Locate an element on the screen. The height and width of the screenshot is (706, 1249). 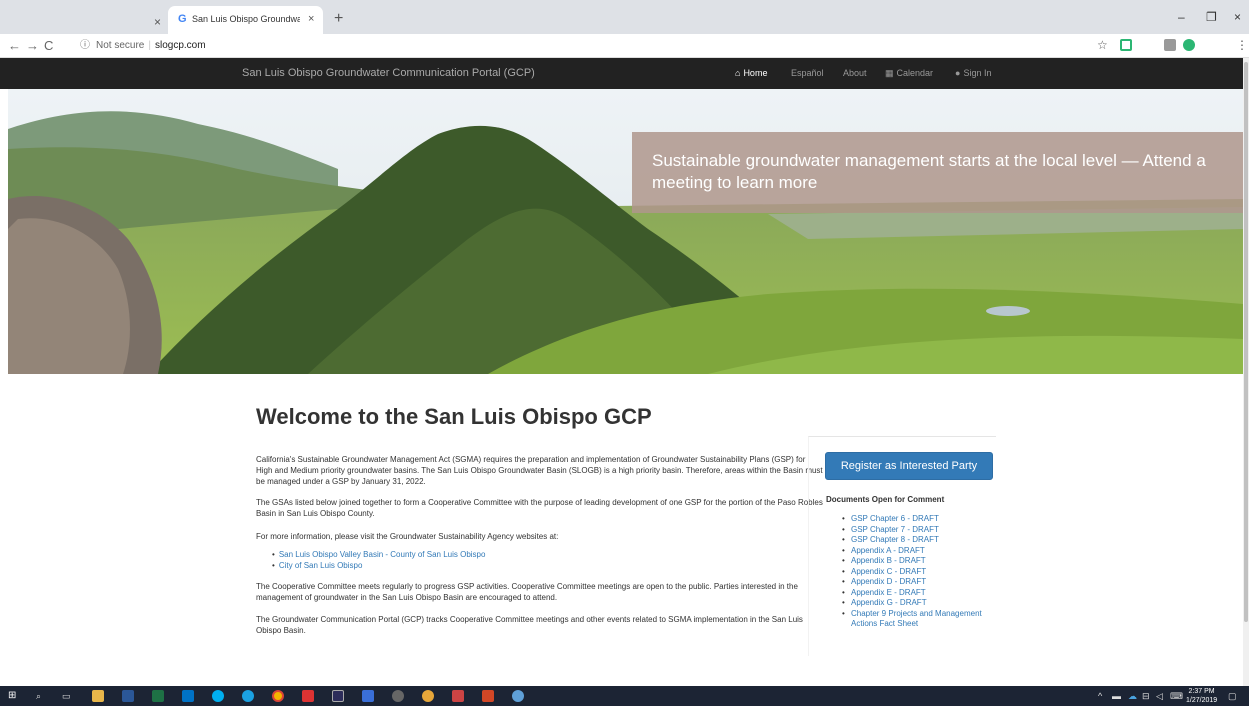
url-text: slogcp.com is located at coordinates (180, 45).